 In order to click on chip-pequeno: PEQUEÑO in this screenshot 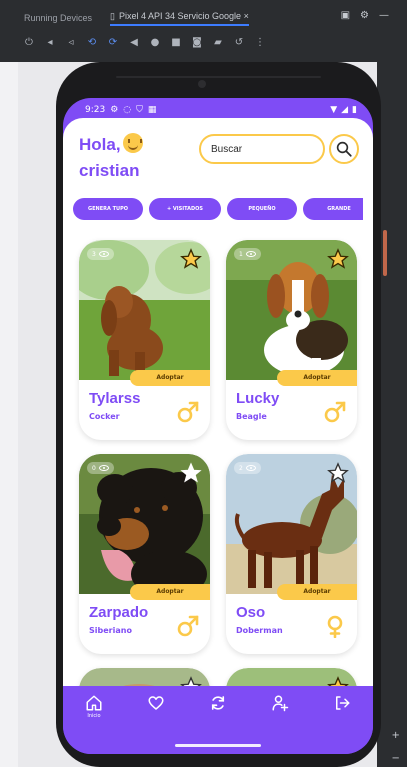, I will do `click(262, 209)`.